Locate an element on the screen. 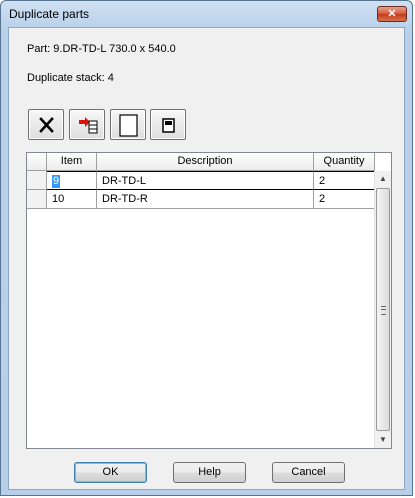 The height and width of the screenshot is (498, 415). column-header-description: Description is located at coordinates (205, 162).